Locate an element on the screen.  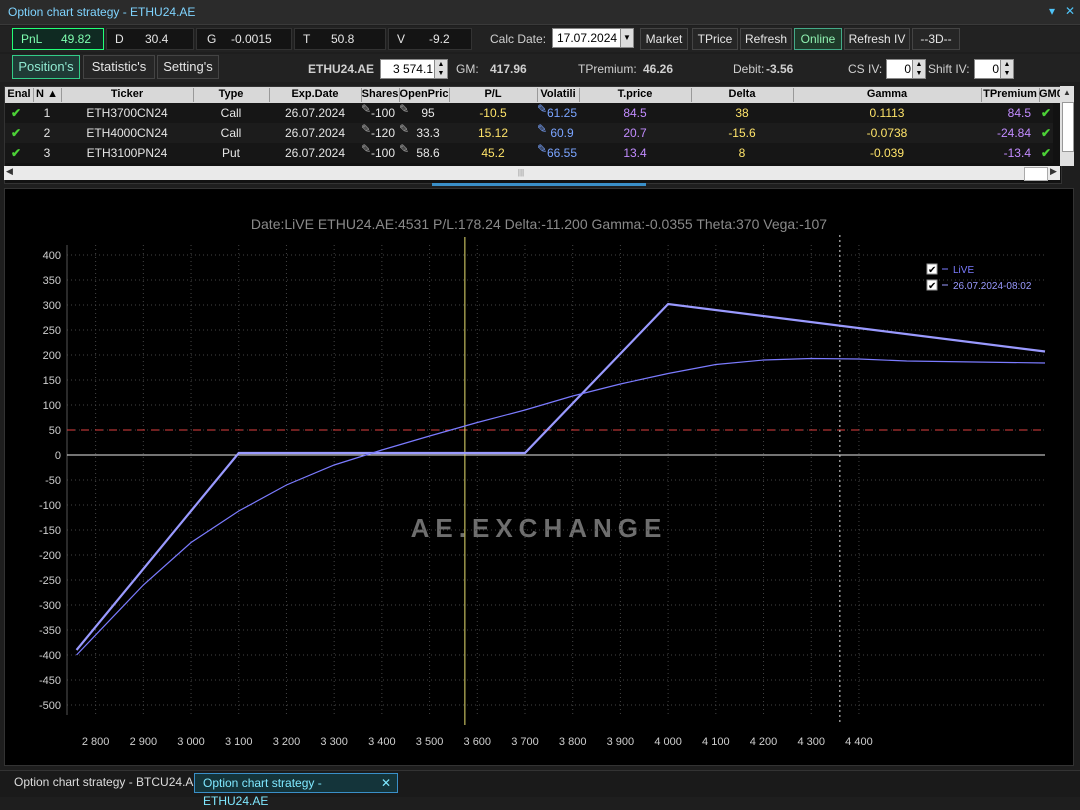
table-vertical-scrollbar: ▲ is located at coordinates (1067, 126).